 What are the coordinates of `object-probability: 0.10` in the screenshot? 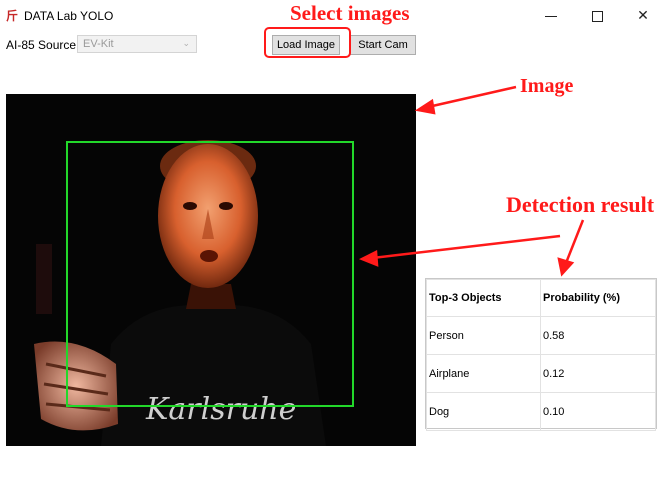 It's located at (598, 411).